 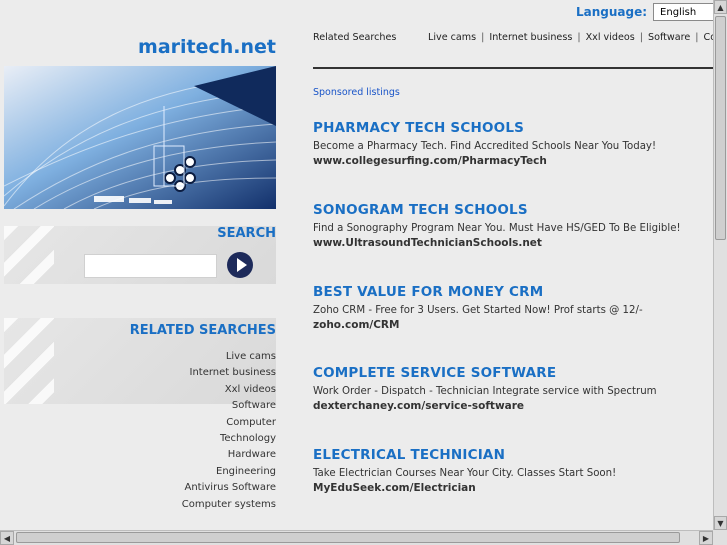 What do you see at coordinates (140, 137) in the screenshot?
I see `hero-image` at bounding box center [140, 137].